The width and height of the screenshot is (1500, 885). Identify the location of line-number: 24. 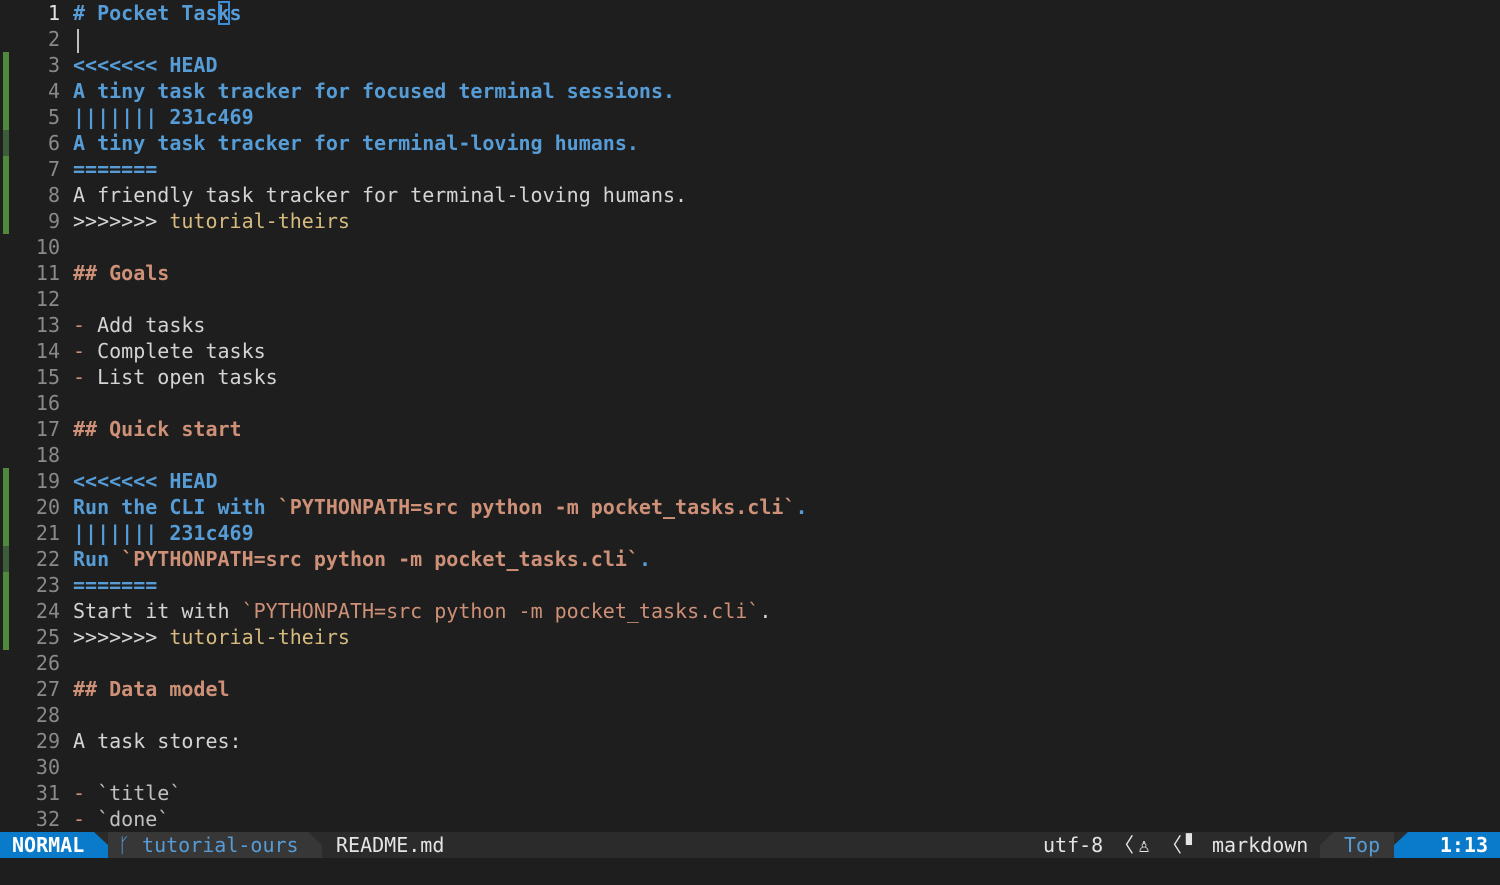
(47, 611).